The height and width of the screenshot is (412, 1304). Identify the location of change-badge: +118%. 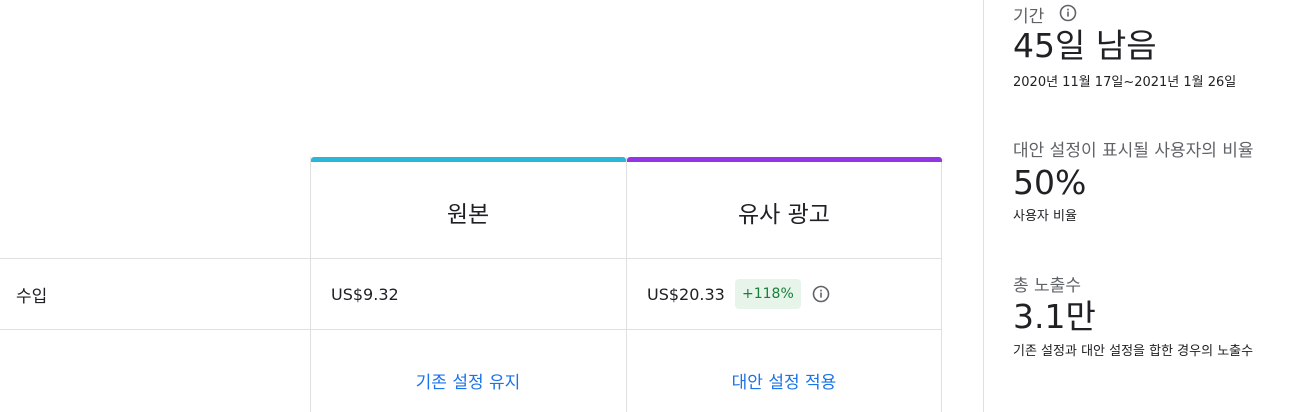
(768, 294).